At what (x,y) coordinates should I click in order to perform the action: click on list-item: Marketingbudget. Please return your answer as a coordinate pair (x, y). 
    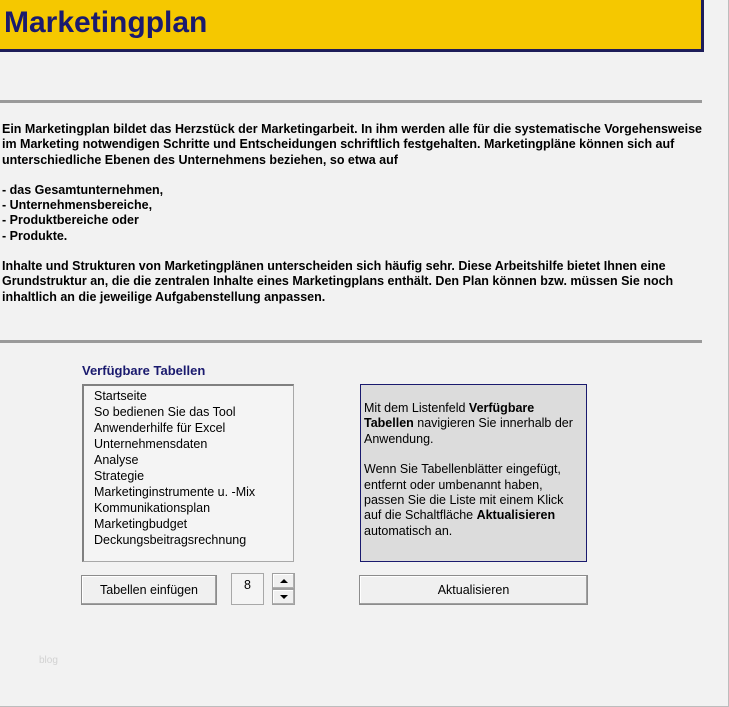
    Looking at the image, I should click on (193, 524).